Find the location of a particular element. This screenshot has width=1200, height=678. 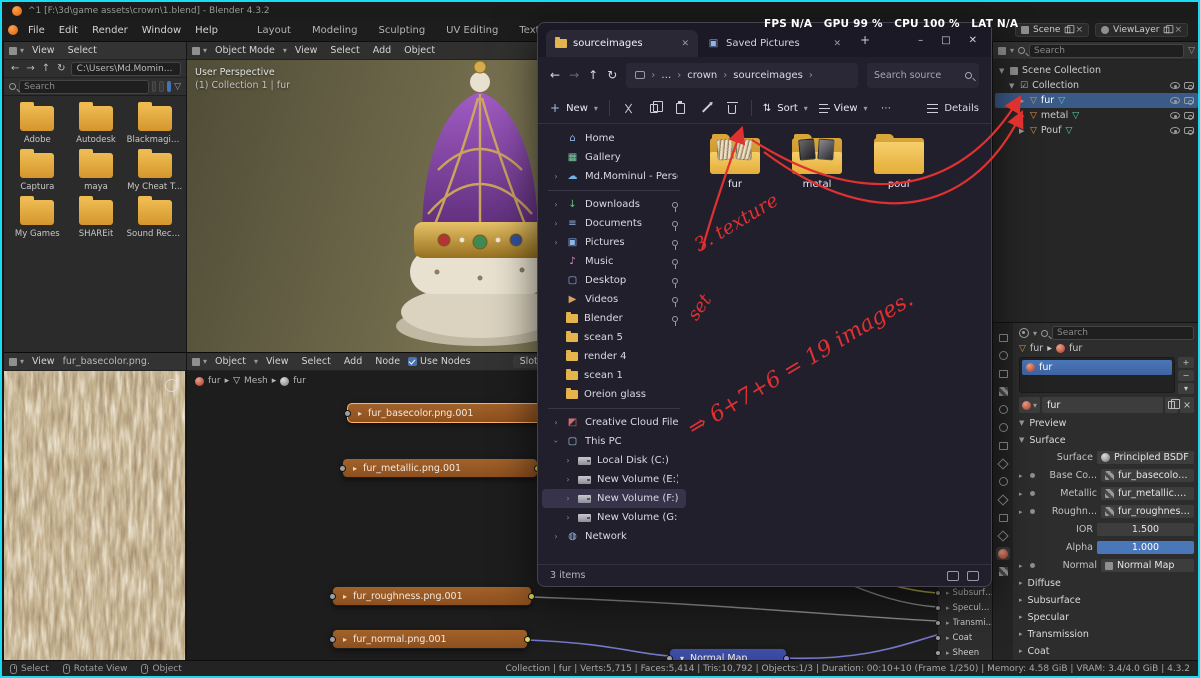

tab-modifiers-icon is located at coordinates (1003, 463).